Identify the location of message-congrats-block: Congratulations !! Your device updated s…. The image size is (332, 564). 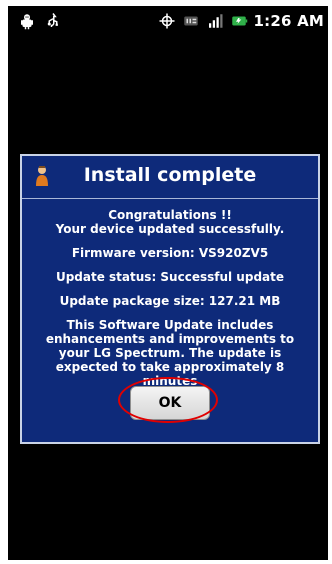
(170, 222).